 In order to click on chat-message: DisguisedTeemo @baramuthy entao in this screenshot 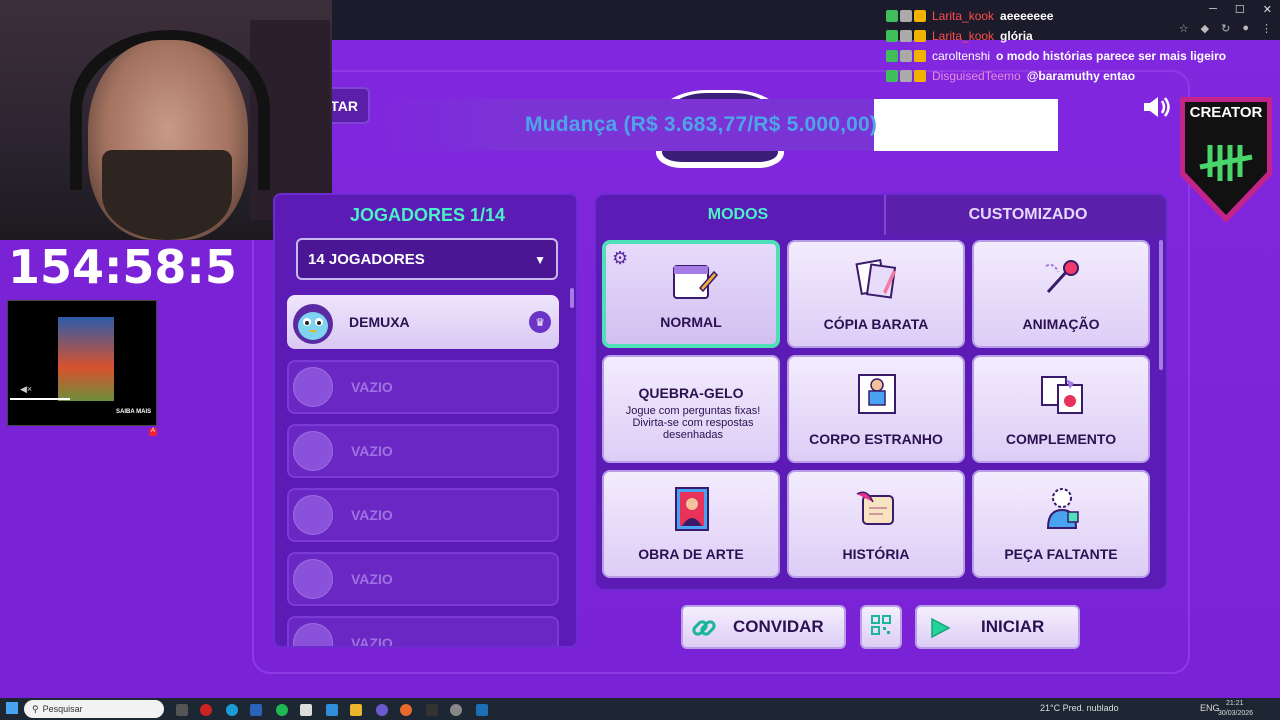, I will do `click(1056, 76)`.